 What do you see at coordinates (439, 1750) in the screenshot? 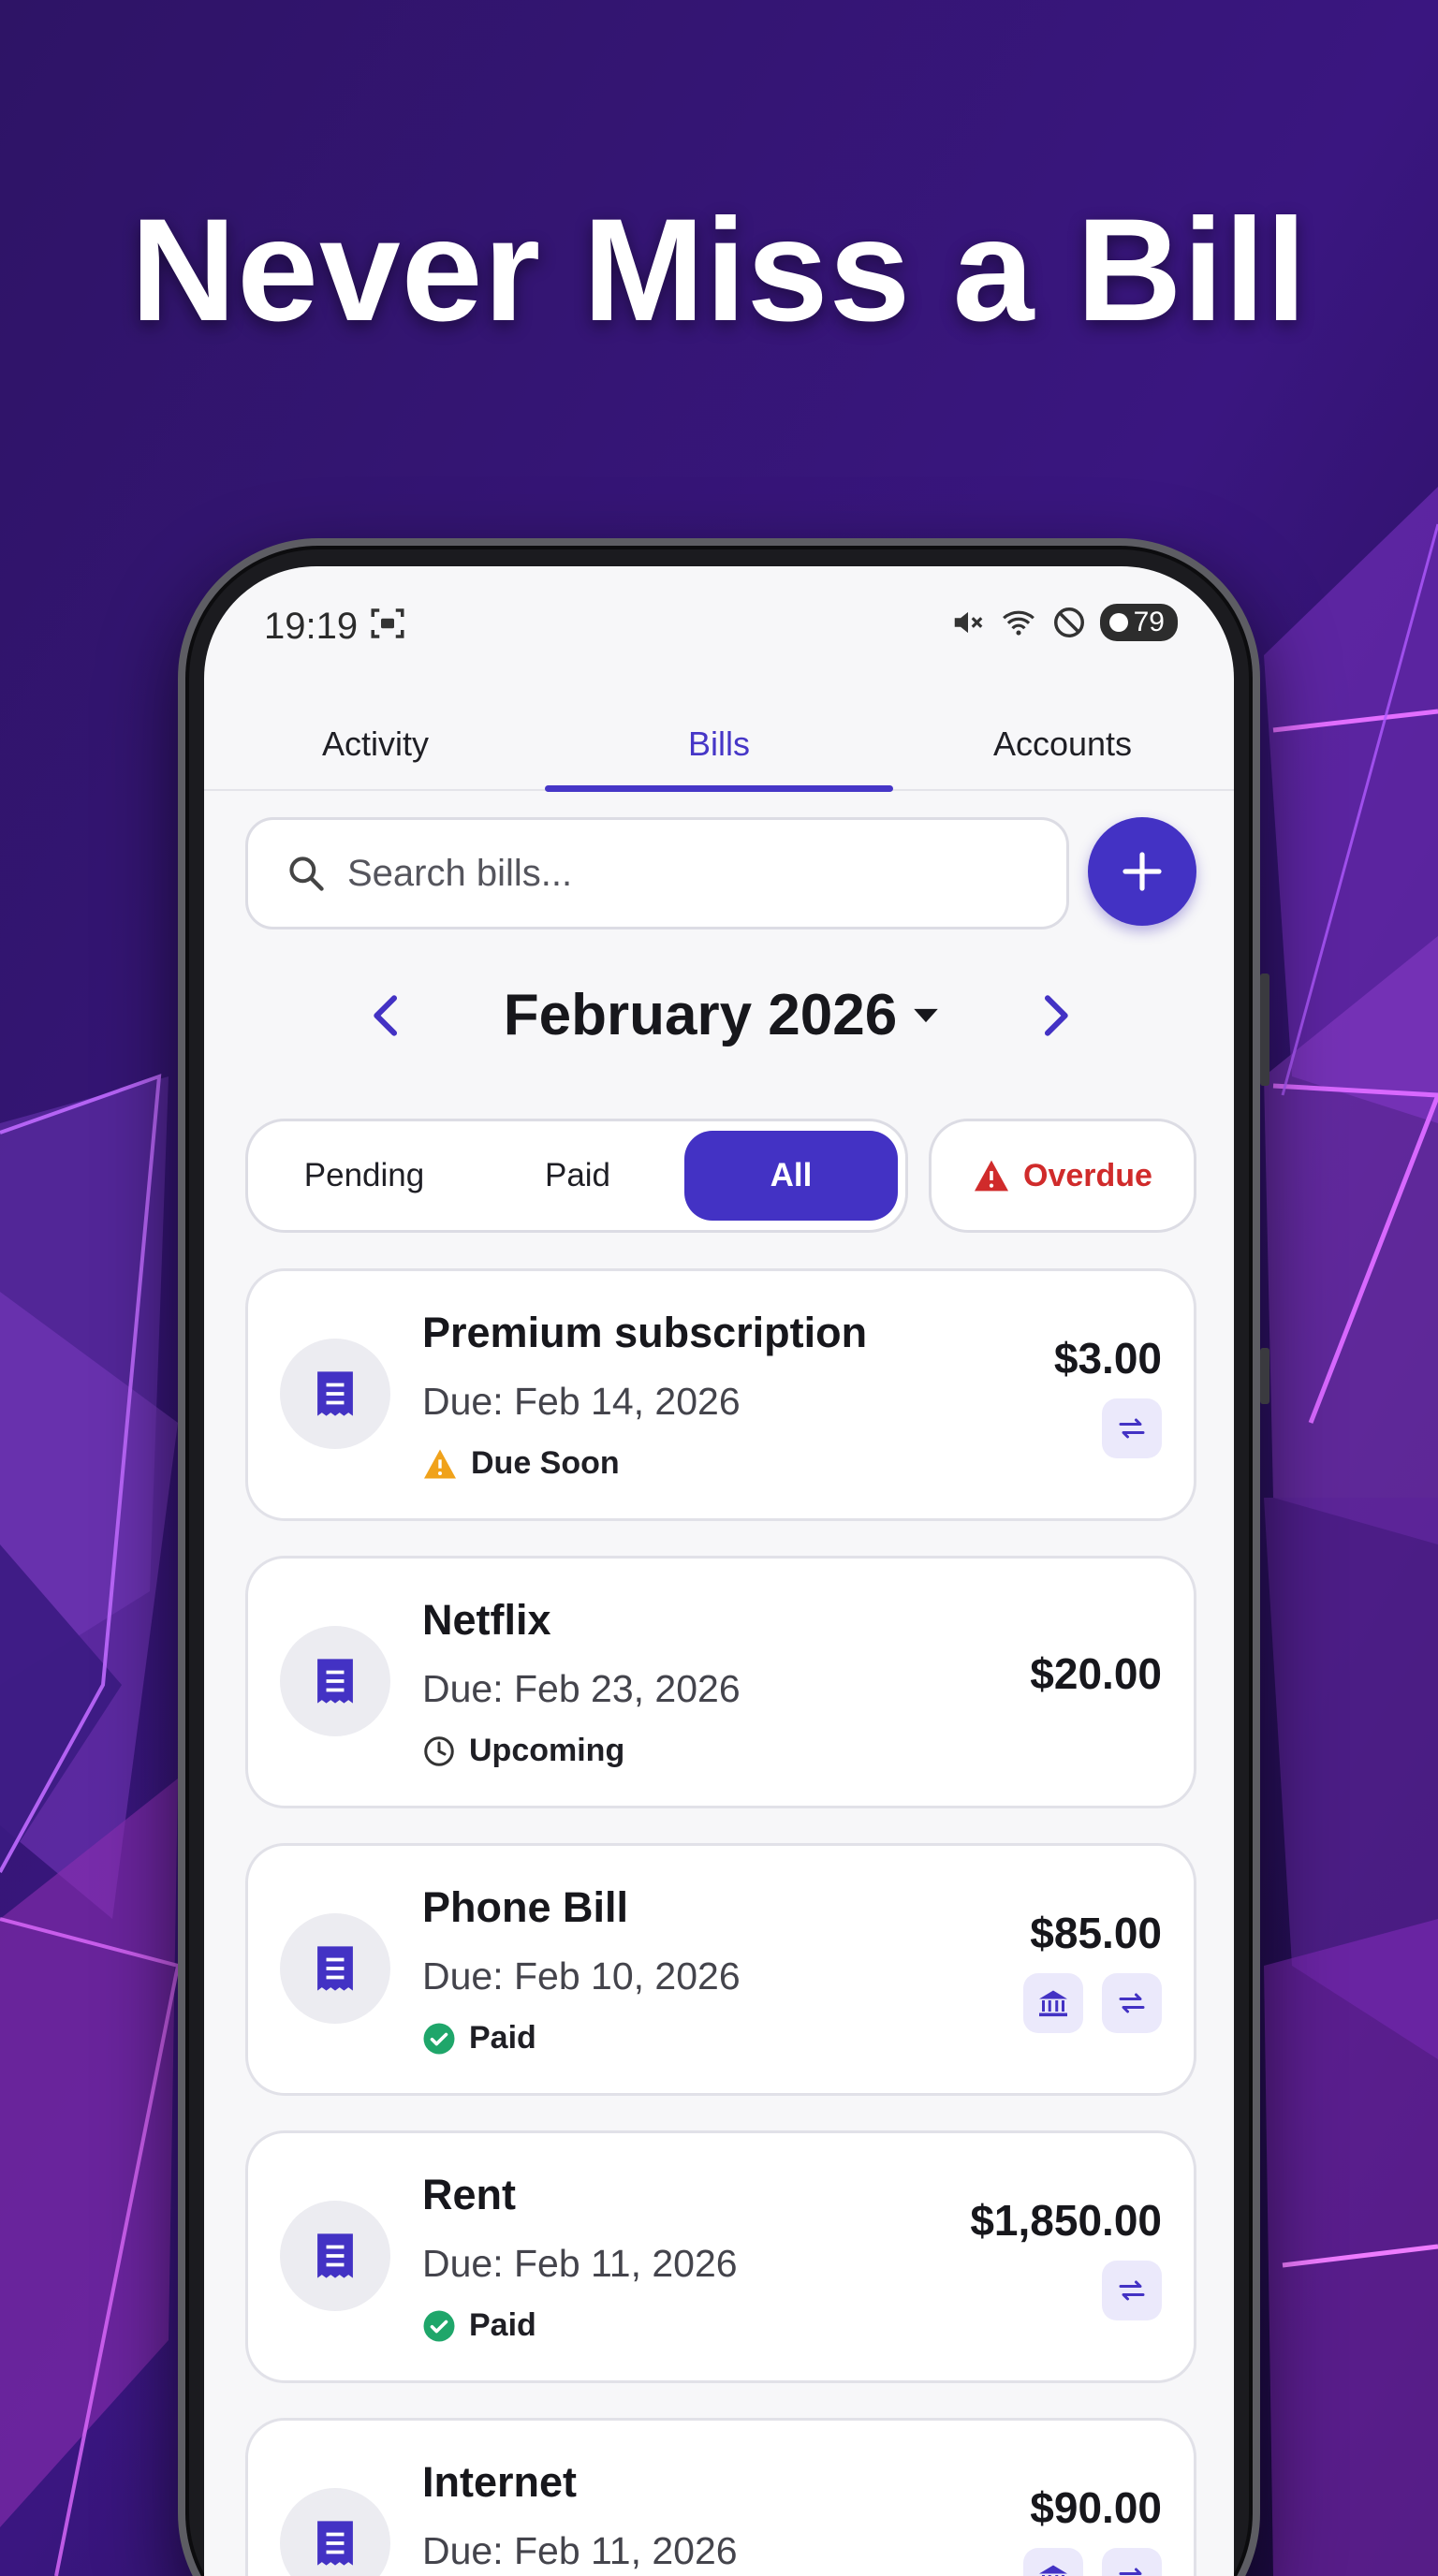
I see `clock-icon` at bounding box center [439, 1750].